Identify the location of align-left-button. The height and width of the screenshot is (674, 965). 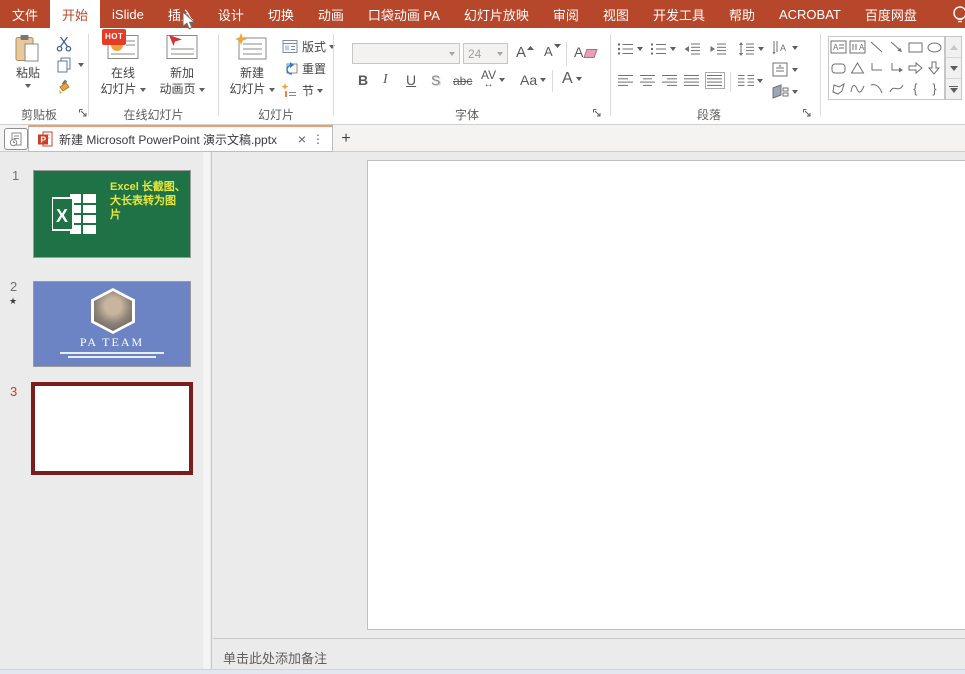
(626, 80).